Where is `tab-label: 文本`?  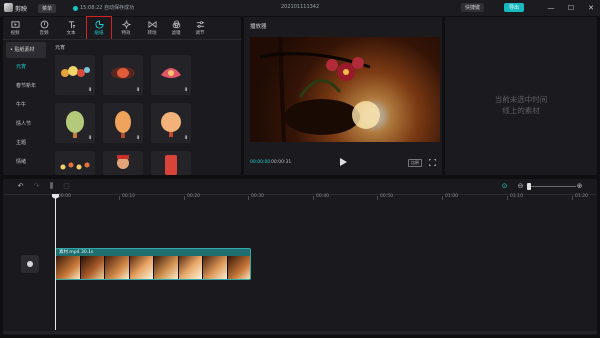
tab-label: 文本 is located at coordinates (71, 33).